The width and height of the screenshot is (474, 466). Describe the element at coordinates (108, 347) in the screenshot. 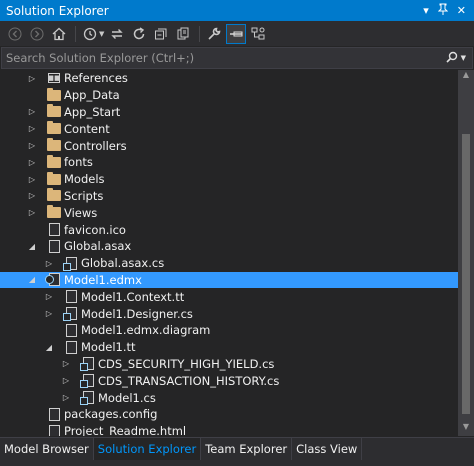

I see `tree-item-label: Model1.tt` at that location.